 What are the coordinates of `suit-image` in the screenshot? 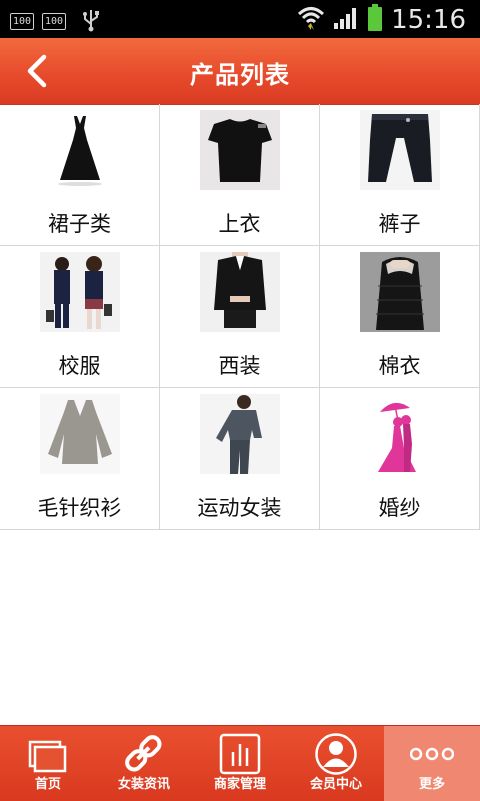 It's located at (240, 292).